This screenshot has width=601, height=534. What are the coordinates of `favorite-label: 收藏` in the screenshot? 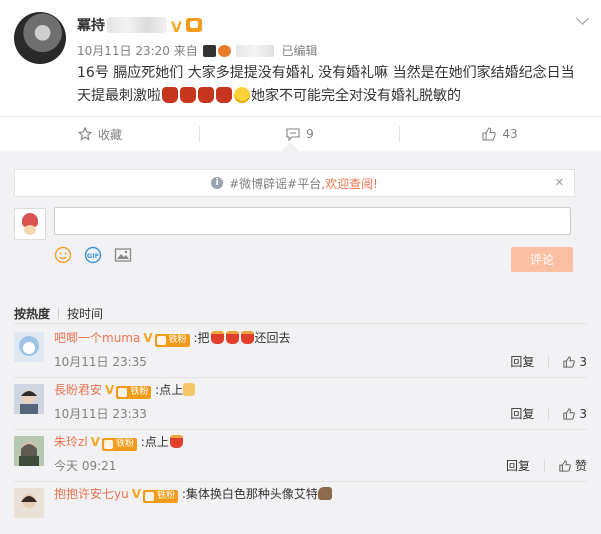 It's located at (109, 134).